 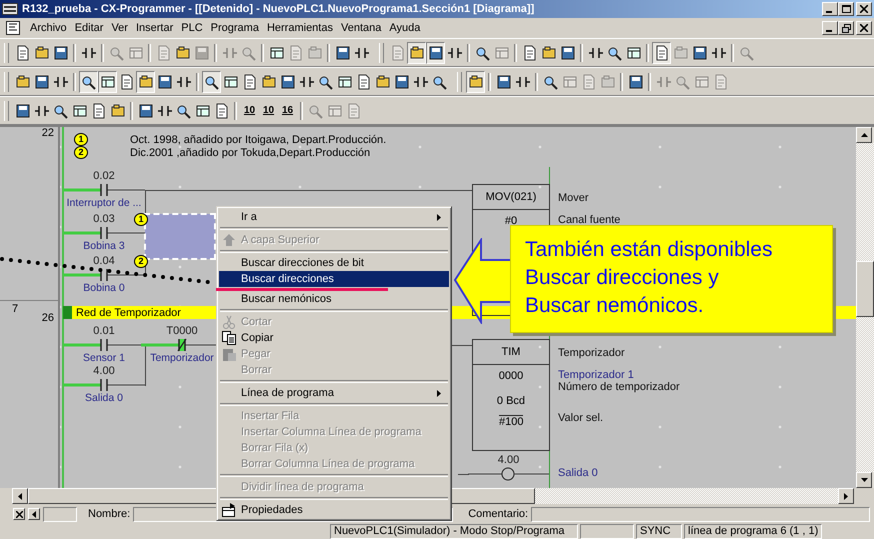 I want to click on status-panel: SYNC, so click(x=659, y=531).